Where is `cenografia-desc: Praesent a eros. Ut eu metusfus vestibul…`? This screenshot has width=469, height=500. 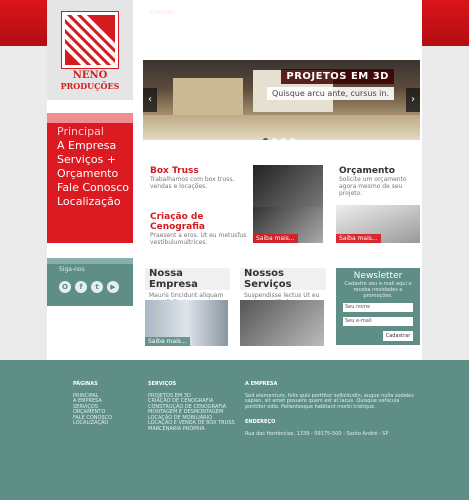
cenografia-desc: Praesent a eros. Ut eu metusfus vestibul… is located at coordinates (198, 239).